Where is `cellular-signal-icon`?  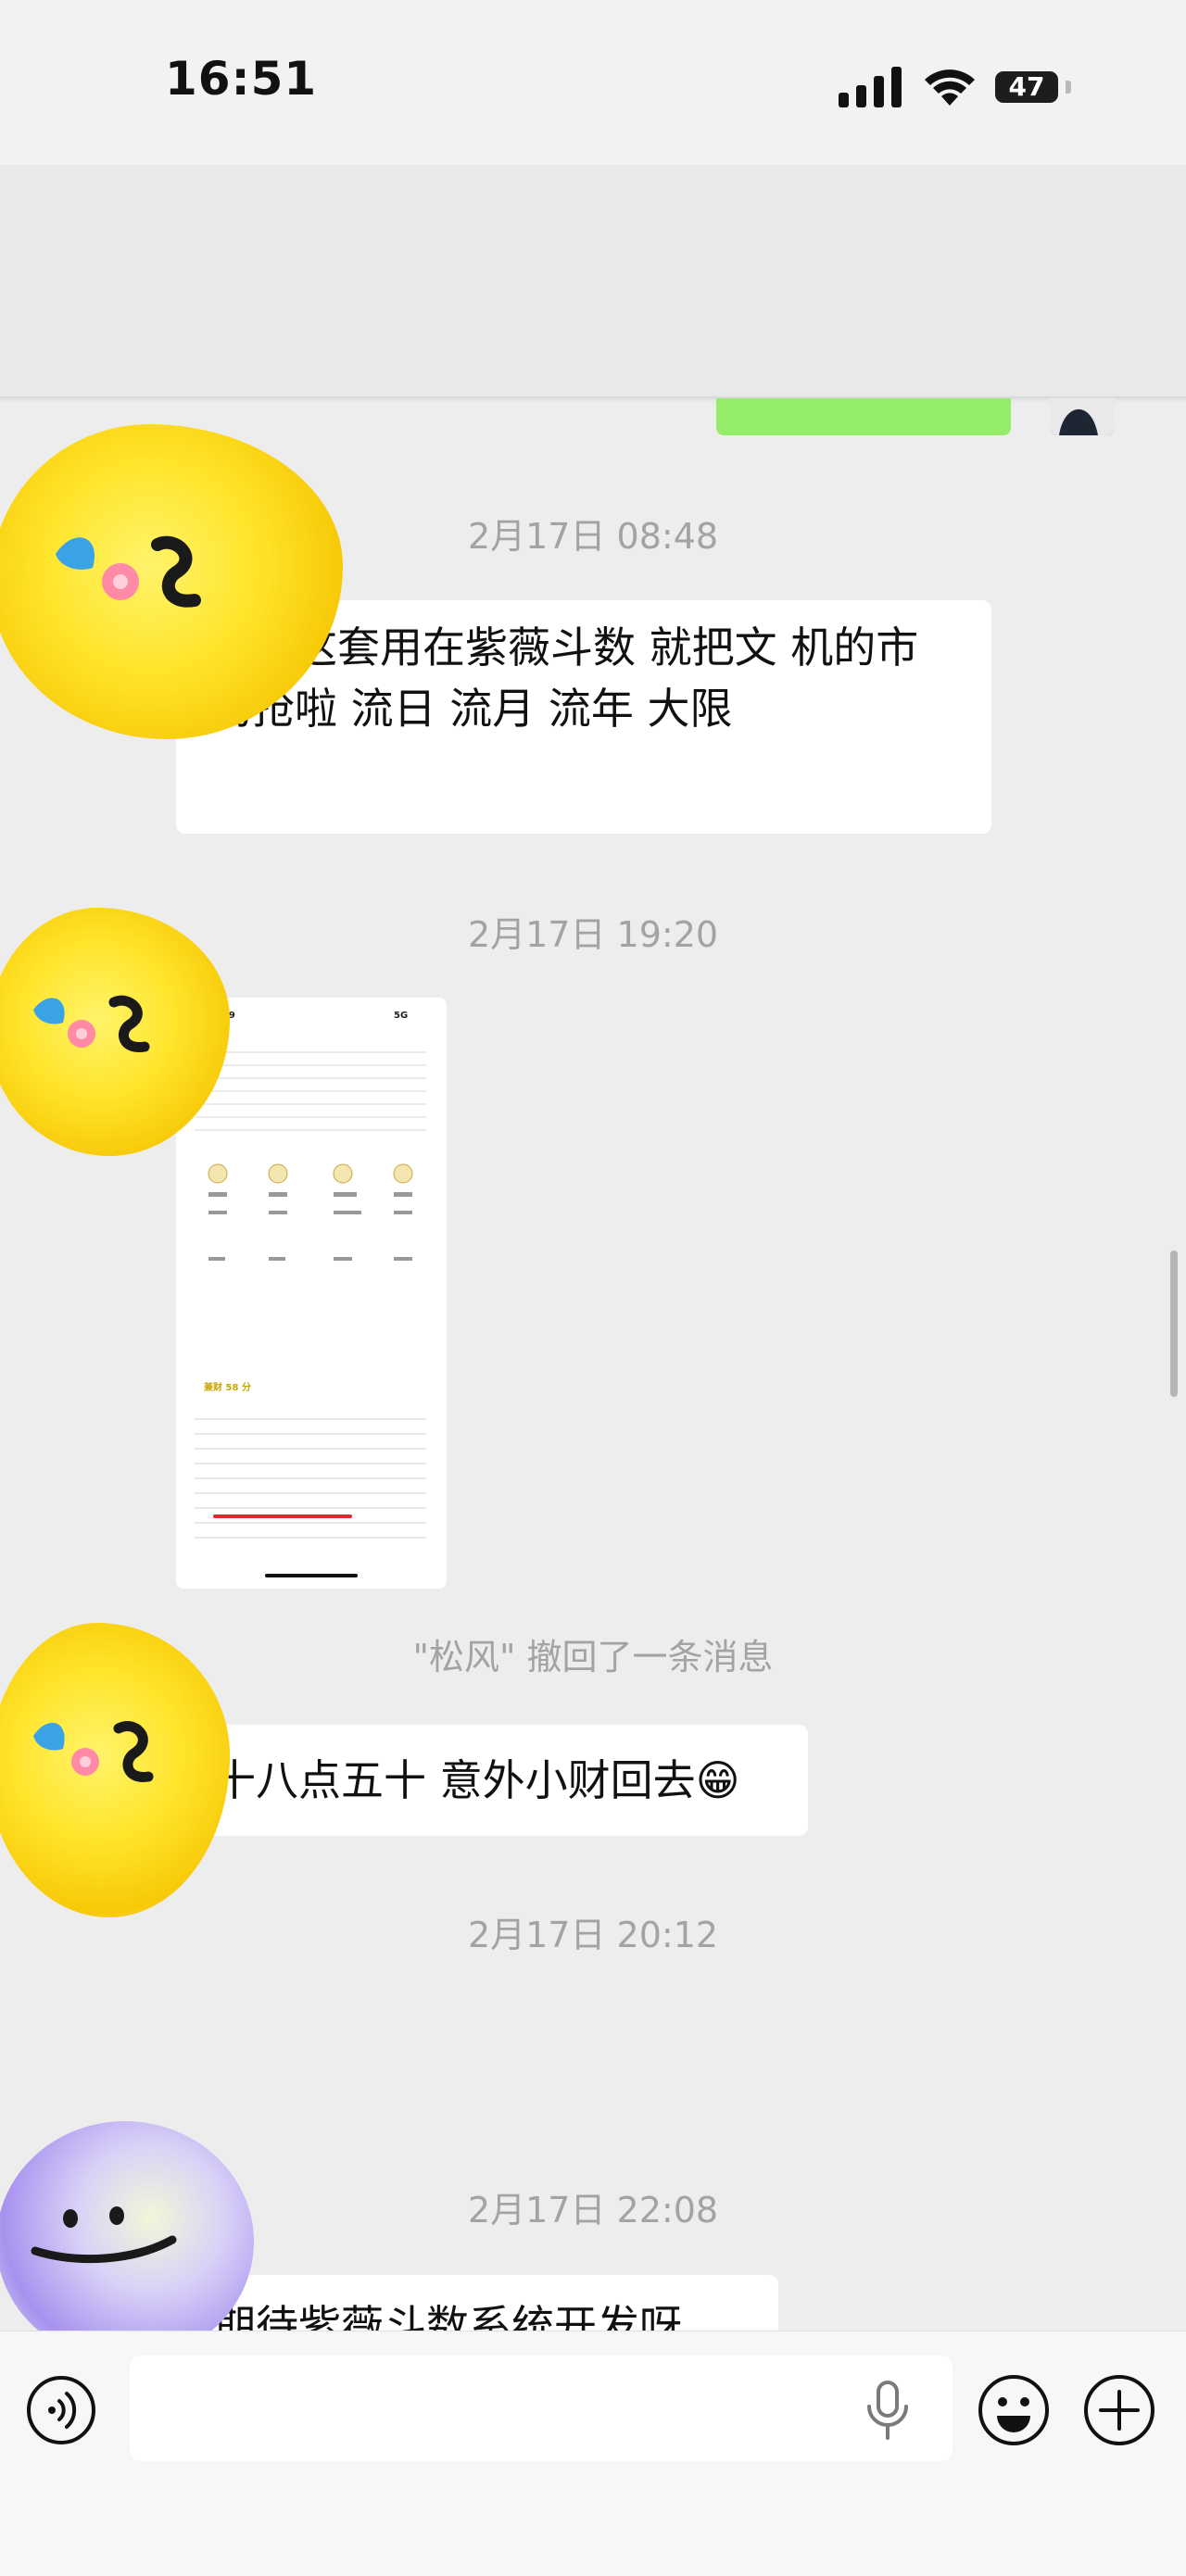 cellular-signal-icon is located at coordinates (870, 87).